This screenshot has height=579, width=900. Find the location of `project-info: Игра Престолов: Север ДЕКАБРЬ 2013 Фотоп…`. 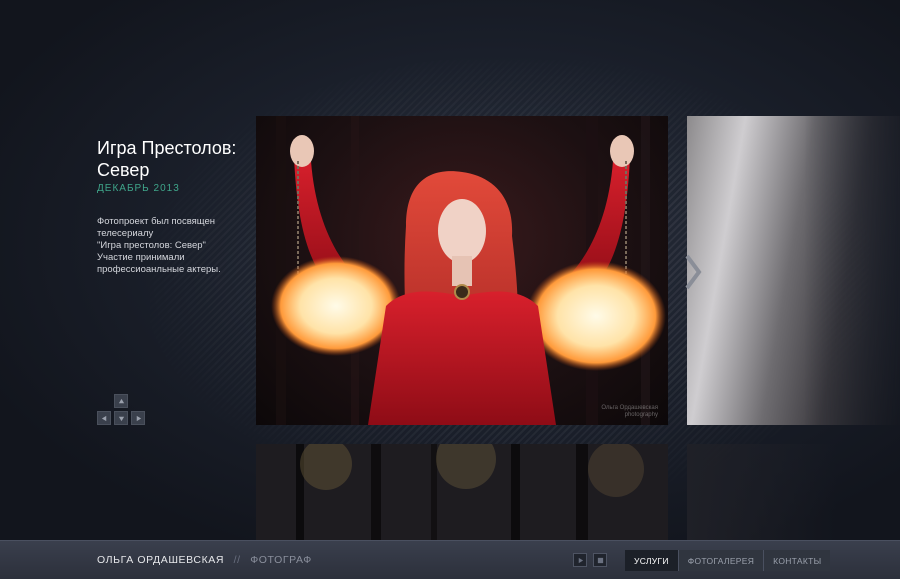

project-info: Игра Престолов: Север ДЕКАБРЬ 2013 Фотоп… is located at coordinates (177, 206).